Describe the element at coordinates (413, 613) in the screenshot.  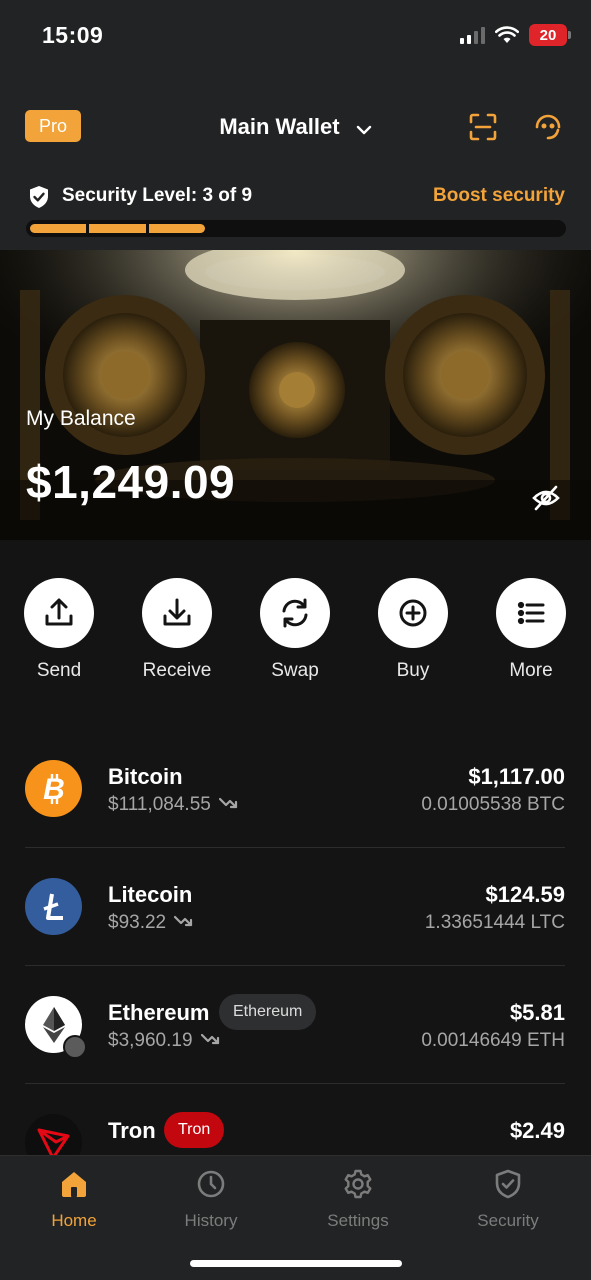
I see `buy-icon` at that location.